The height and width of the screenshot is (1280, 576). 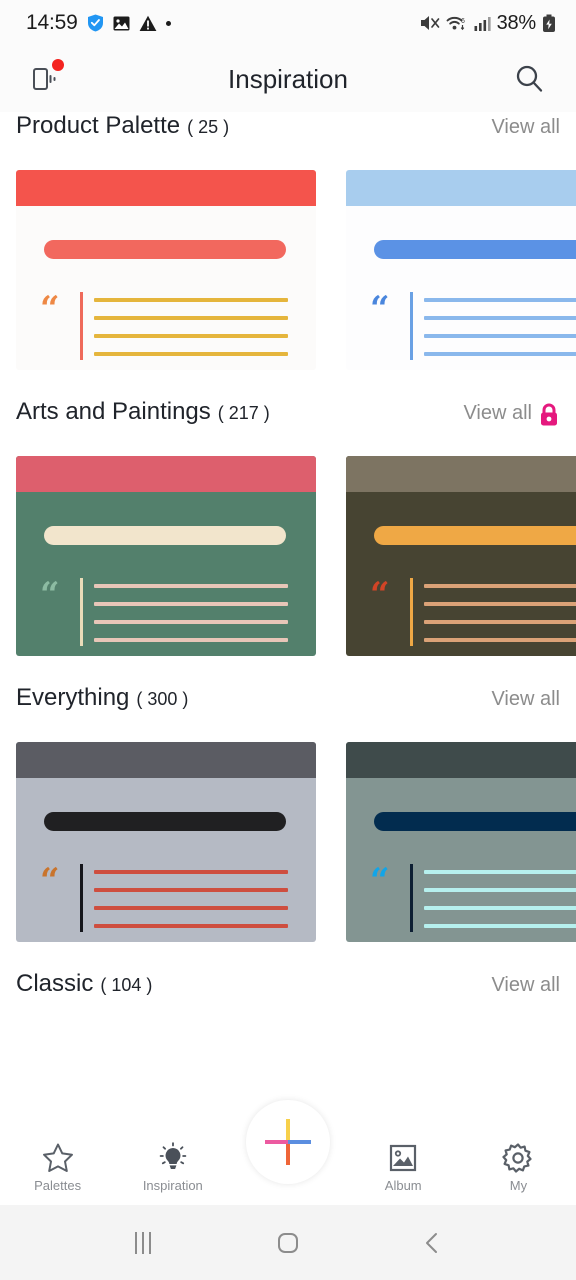 I want to click on plus-icon, so click(x=288, y=1142).